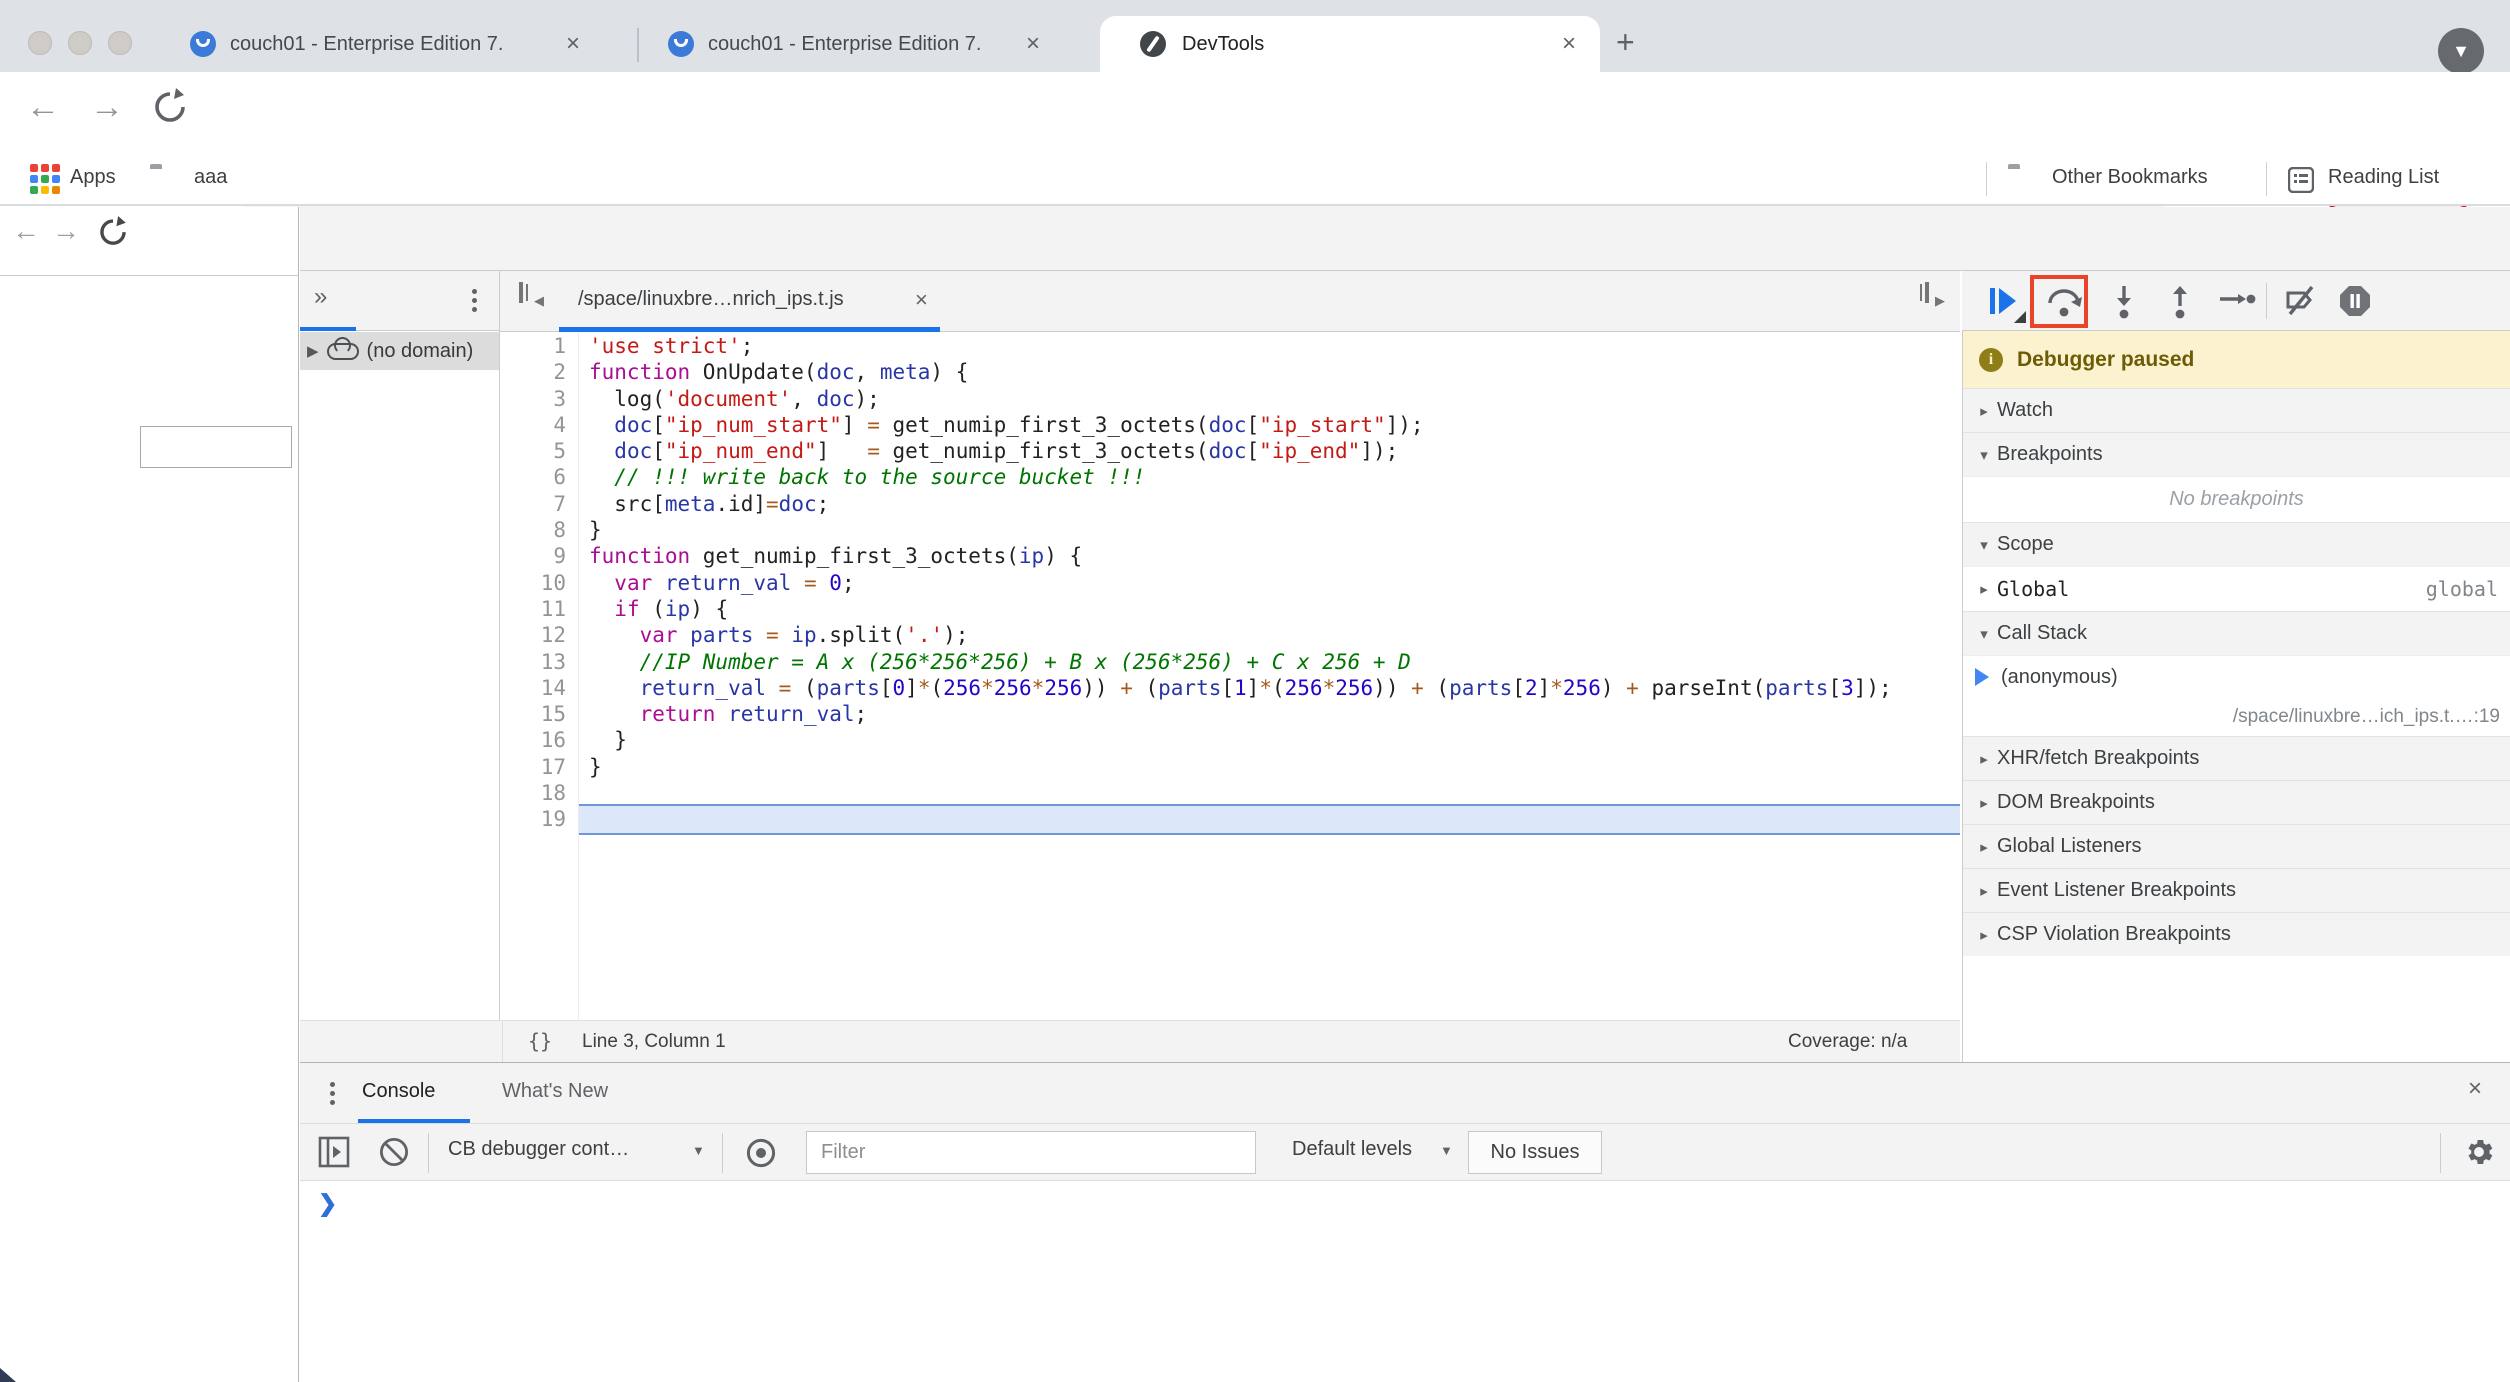 Image resolution: width=2510 pixels, height=1382 pixels. What do you see at coordinates (1230, 740) in the screenshot?
I see `code-line-16: 16 }` at bounding box center [1230, 740].